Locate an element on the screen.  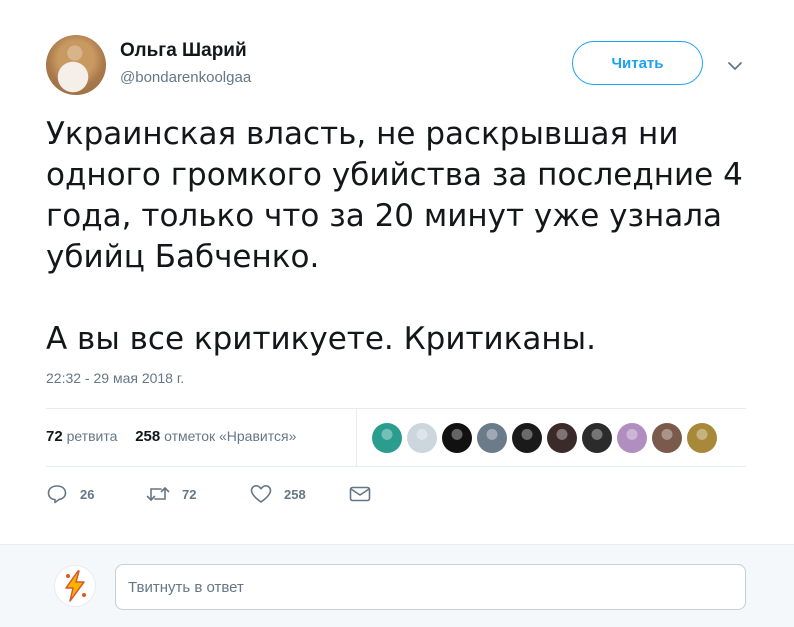
user-avatar is located at coordinates (75, 586).